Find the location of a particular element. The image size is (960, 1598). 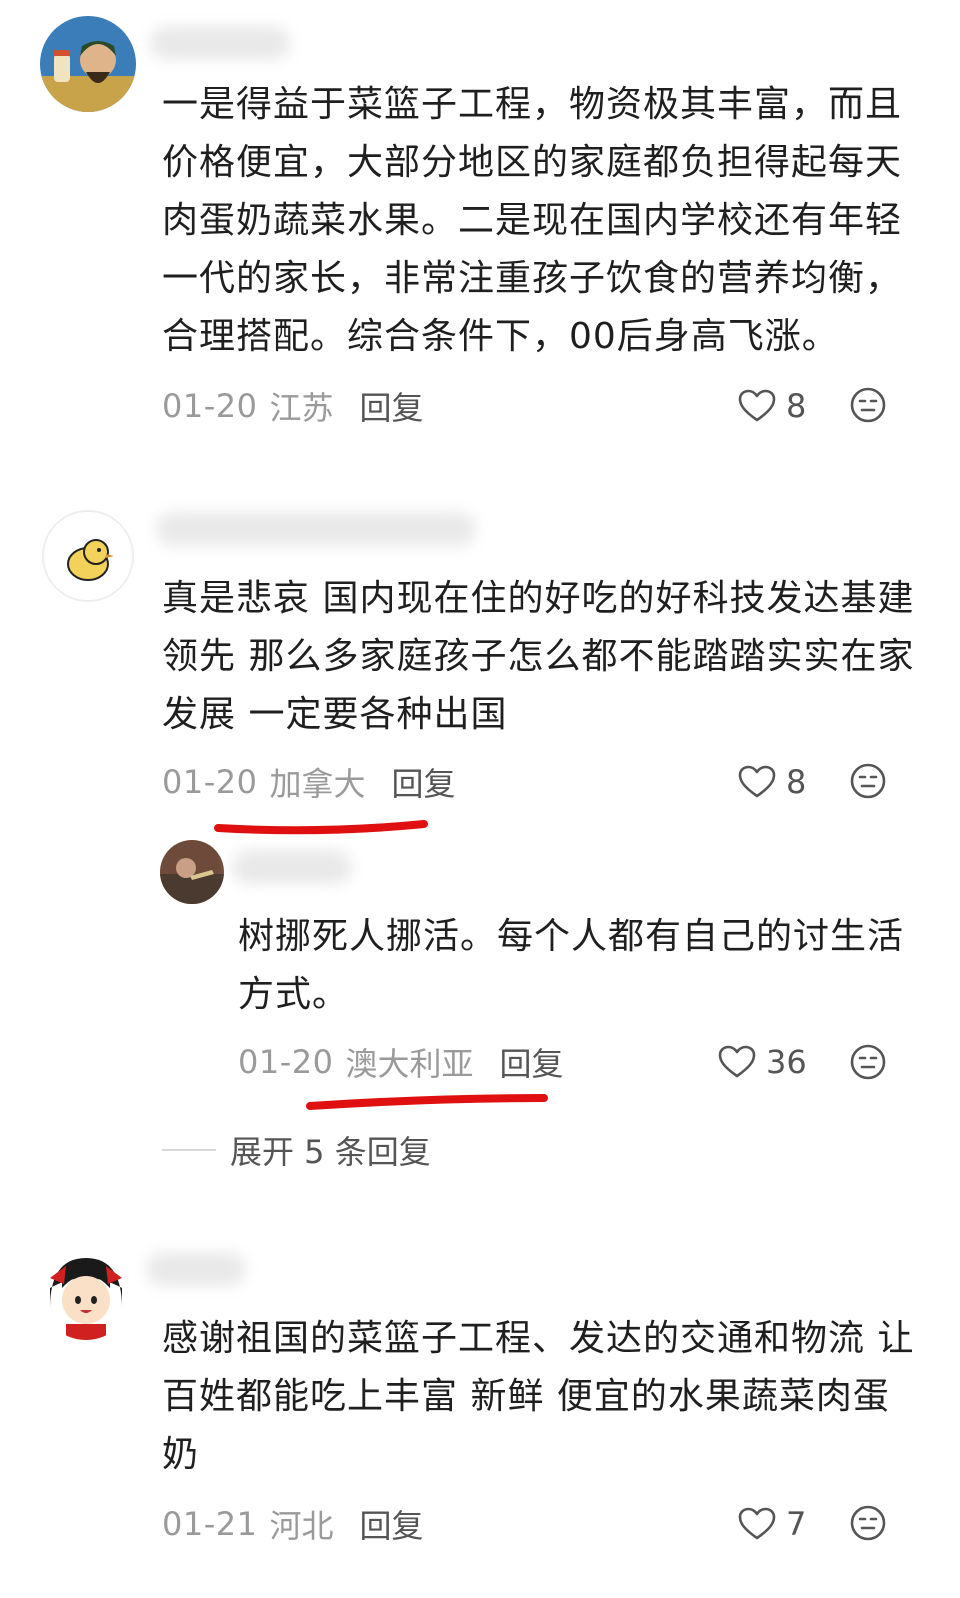

expand-replies-button: 展开 5 条回复 is located at coordinates (296, 1150).